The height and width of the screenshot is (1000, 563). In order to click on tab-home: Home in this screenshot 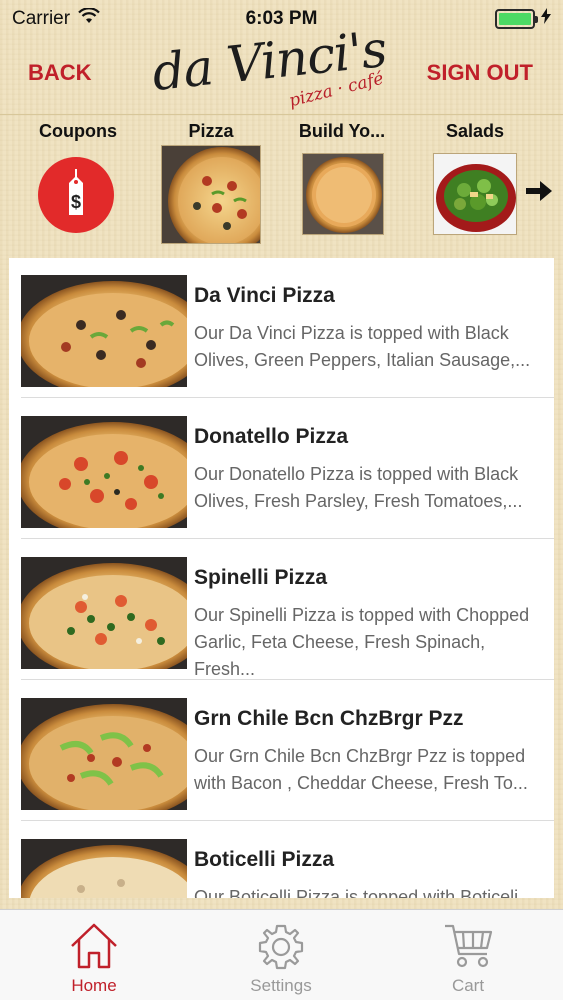, I will do `click(94, 955)`.